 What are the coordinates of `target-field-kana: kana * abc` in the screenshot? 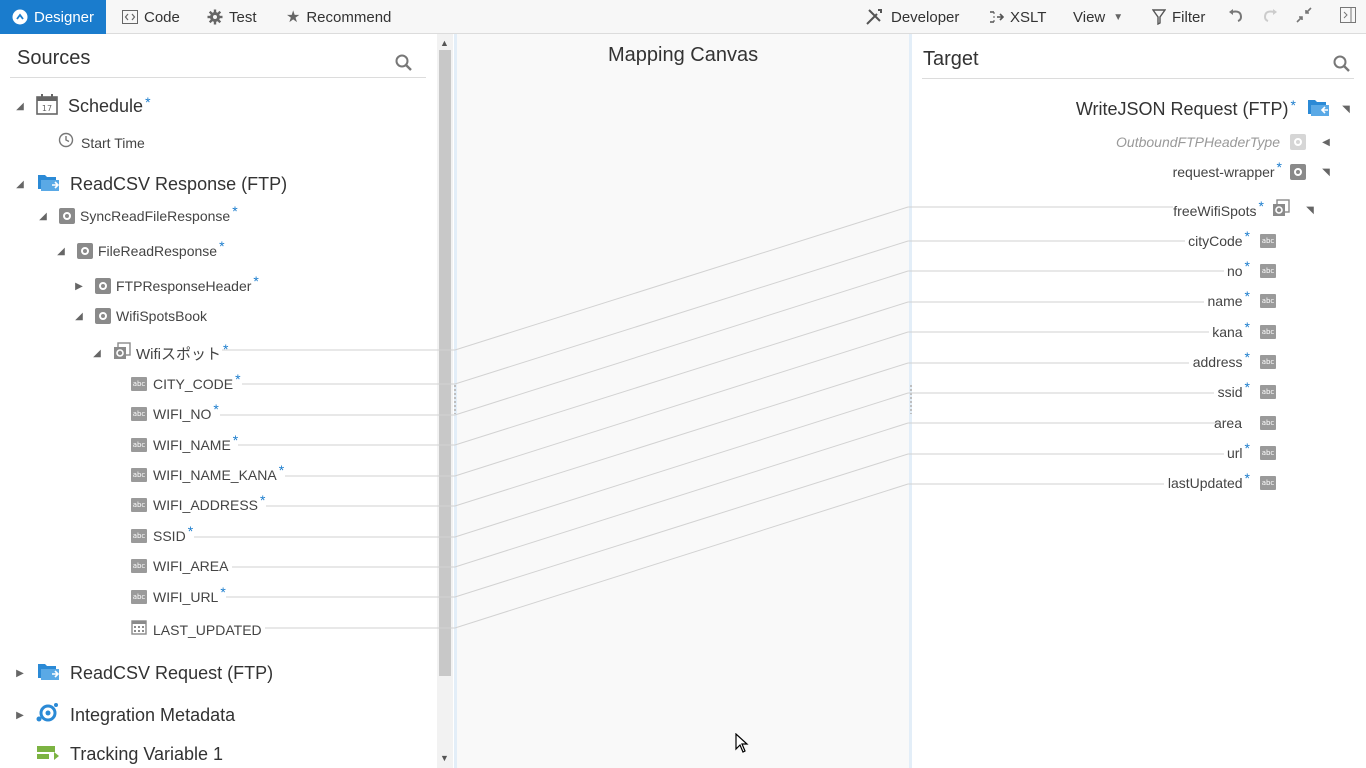 It's located at (1244, 329).